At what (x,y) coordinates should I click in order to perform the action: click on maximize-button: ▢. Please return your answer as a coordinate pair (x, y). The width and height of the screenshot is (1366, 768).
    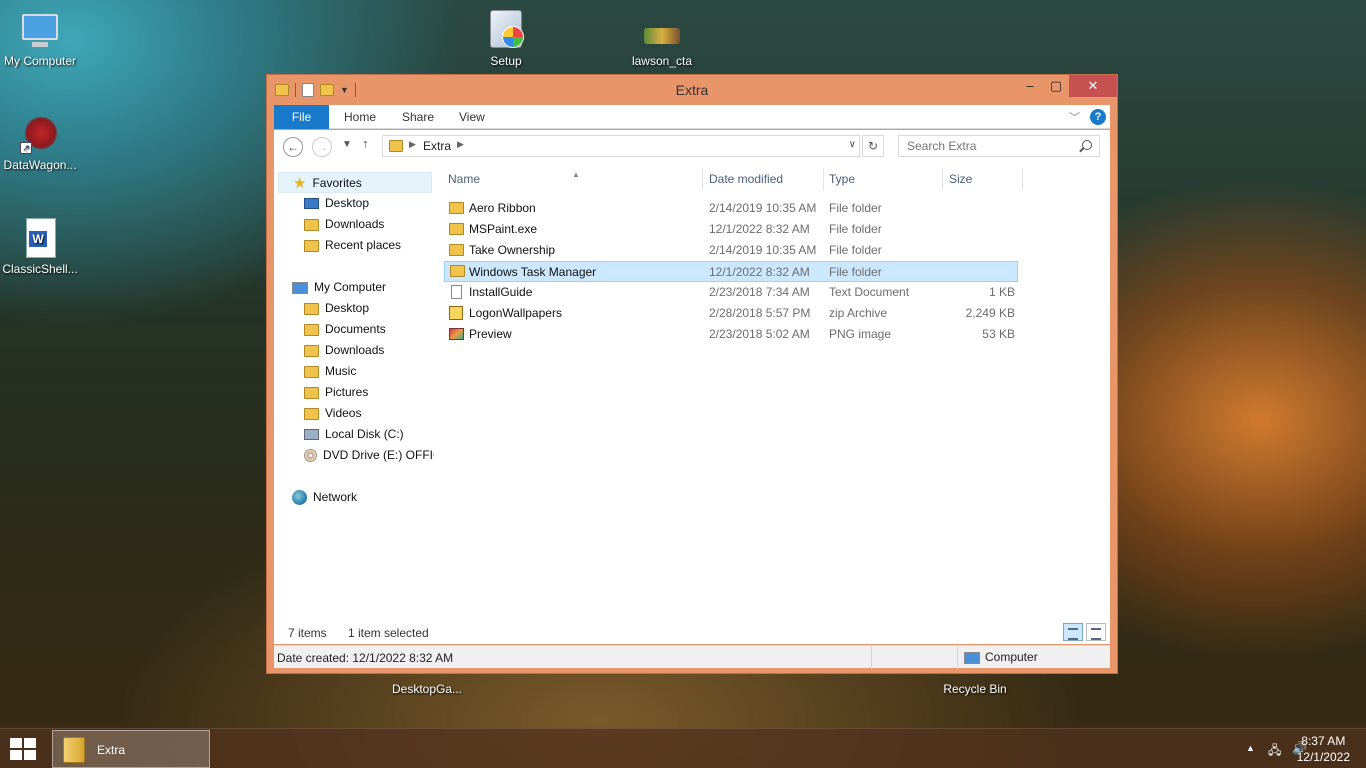
    Looking at the image, I should click on (1056, 86).